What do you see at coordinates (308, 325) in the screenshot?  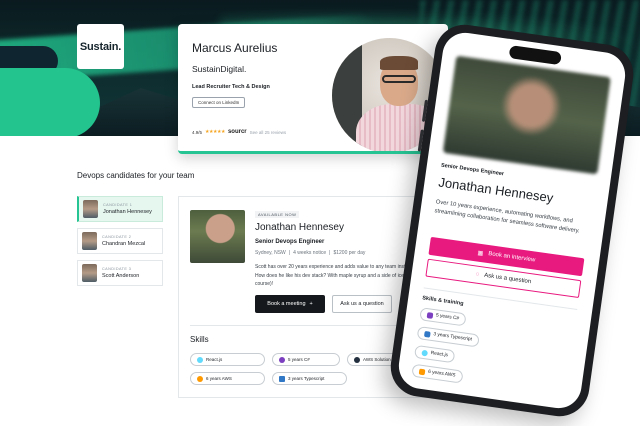 I see `divider` at bounding box center [308, 325].